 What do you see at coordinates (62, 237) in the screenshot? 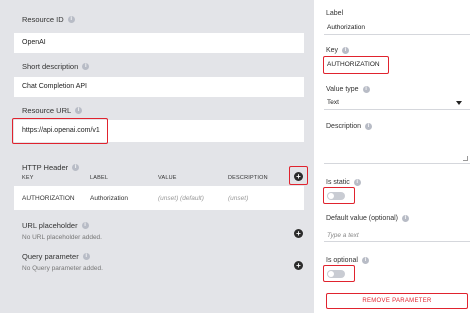
I see `url-placeholder-empty: No URL placeholder added.` at bounding box center [62, 237].